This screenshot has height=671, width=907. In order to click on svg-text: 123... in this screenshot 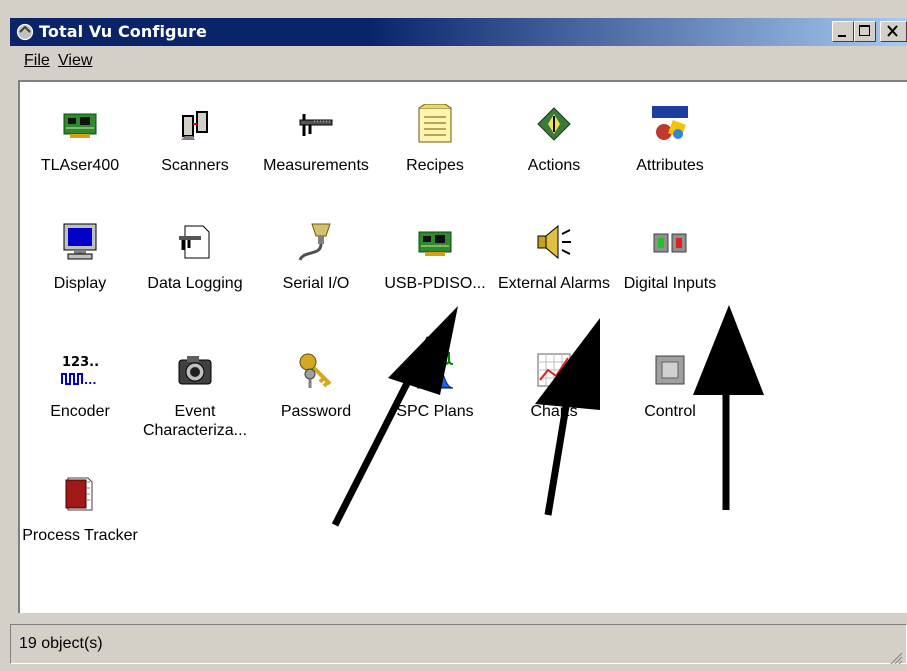, I will do `click(81, 362)`.